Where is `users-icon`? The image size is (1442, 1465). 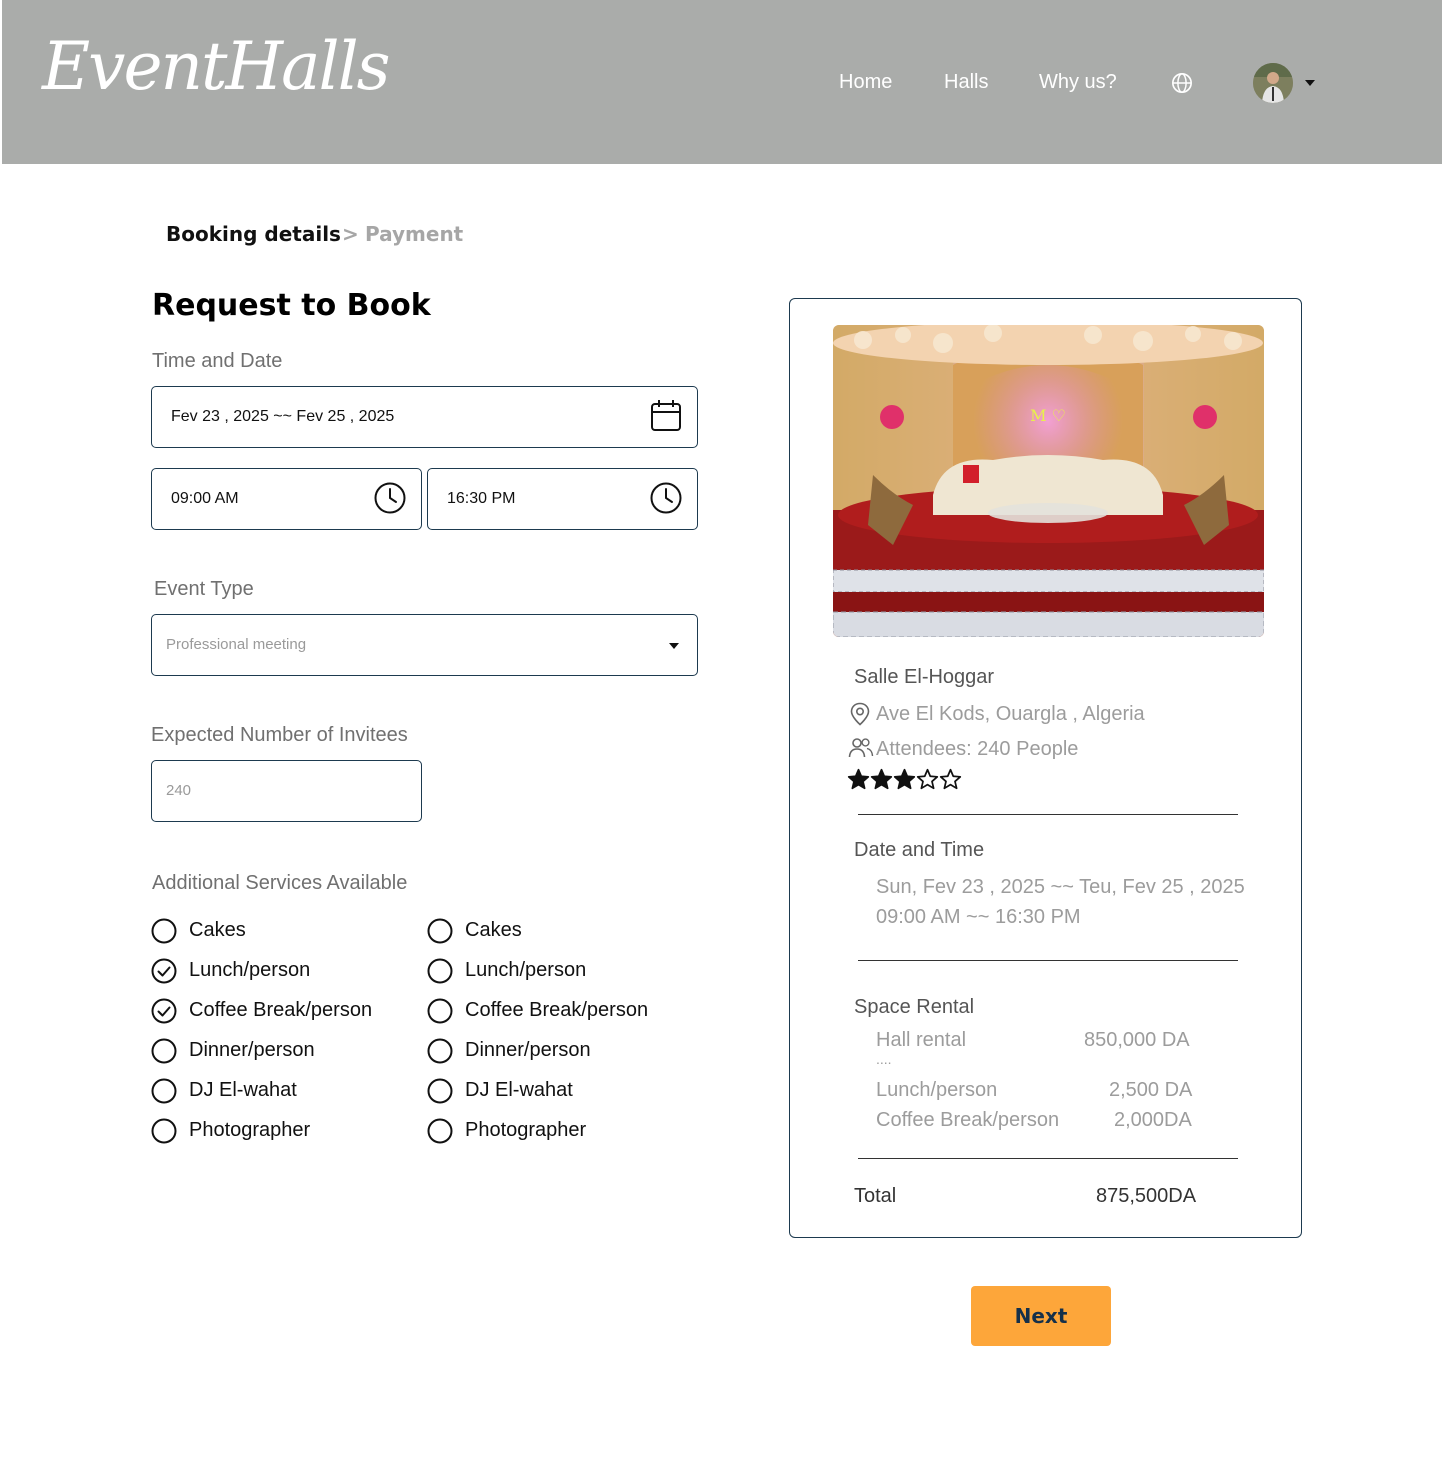
users-icon is located at coordinates (861, 748).